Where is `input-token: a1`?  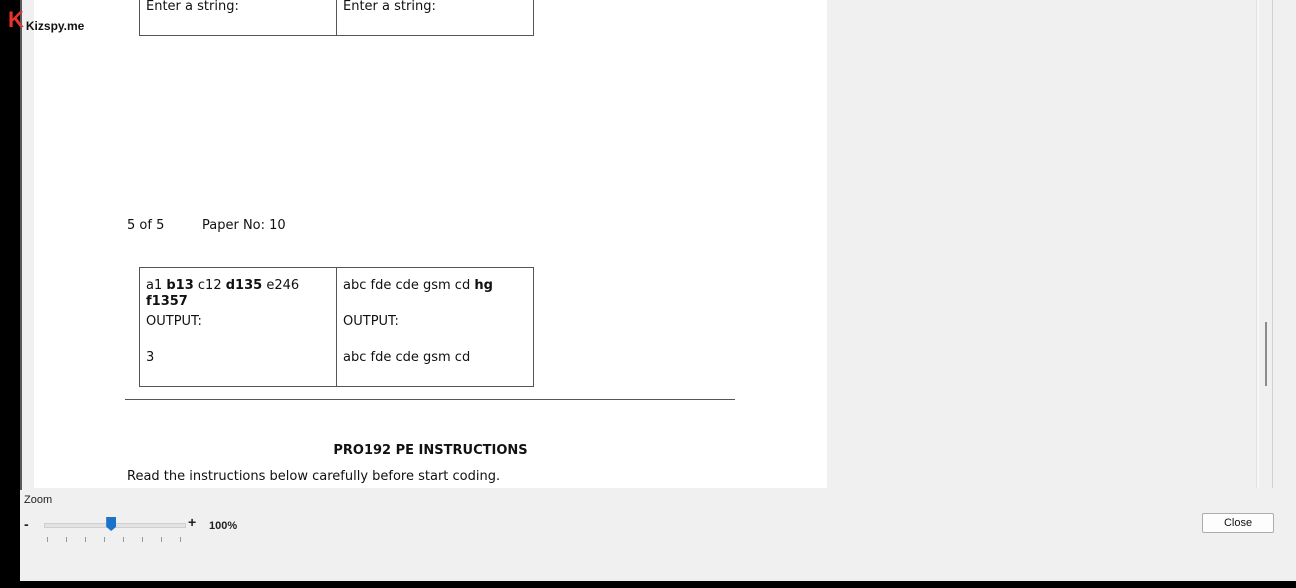
input-token: a1 is located at coordinates (156, 285).